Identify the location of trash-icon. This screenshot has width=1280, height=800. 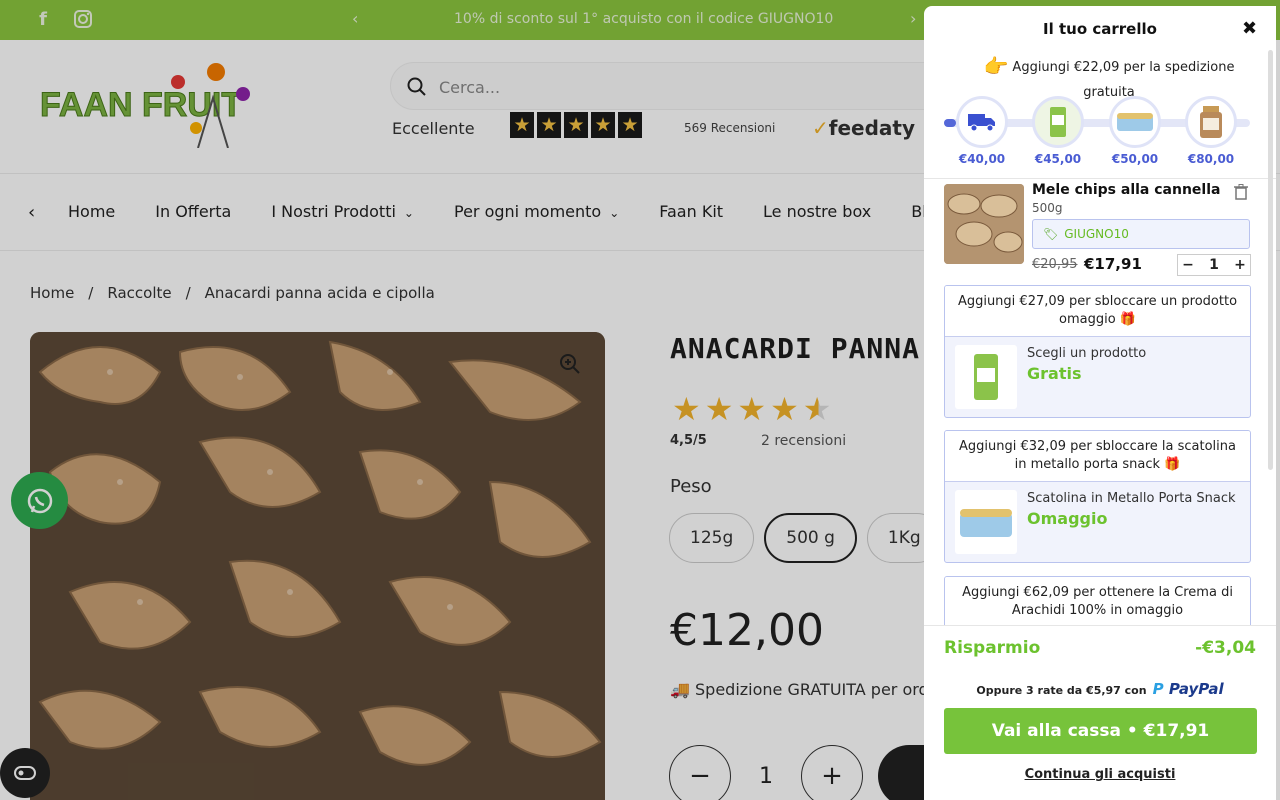
(1241, 194).